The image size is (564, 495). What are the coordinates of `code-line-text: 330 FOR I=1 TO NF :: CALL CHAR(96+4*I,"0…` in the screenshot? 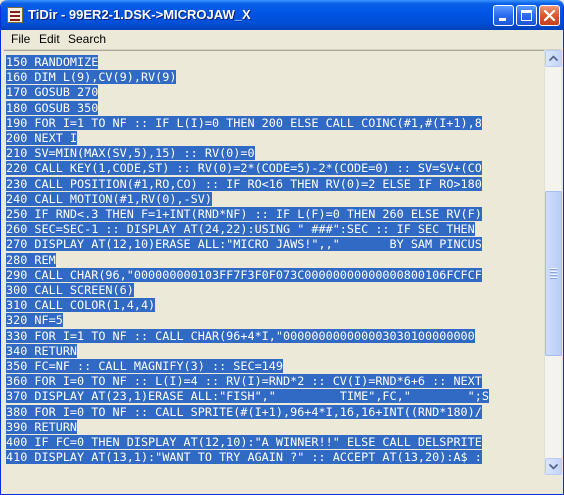 It's located at (240, 335).